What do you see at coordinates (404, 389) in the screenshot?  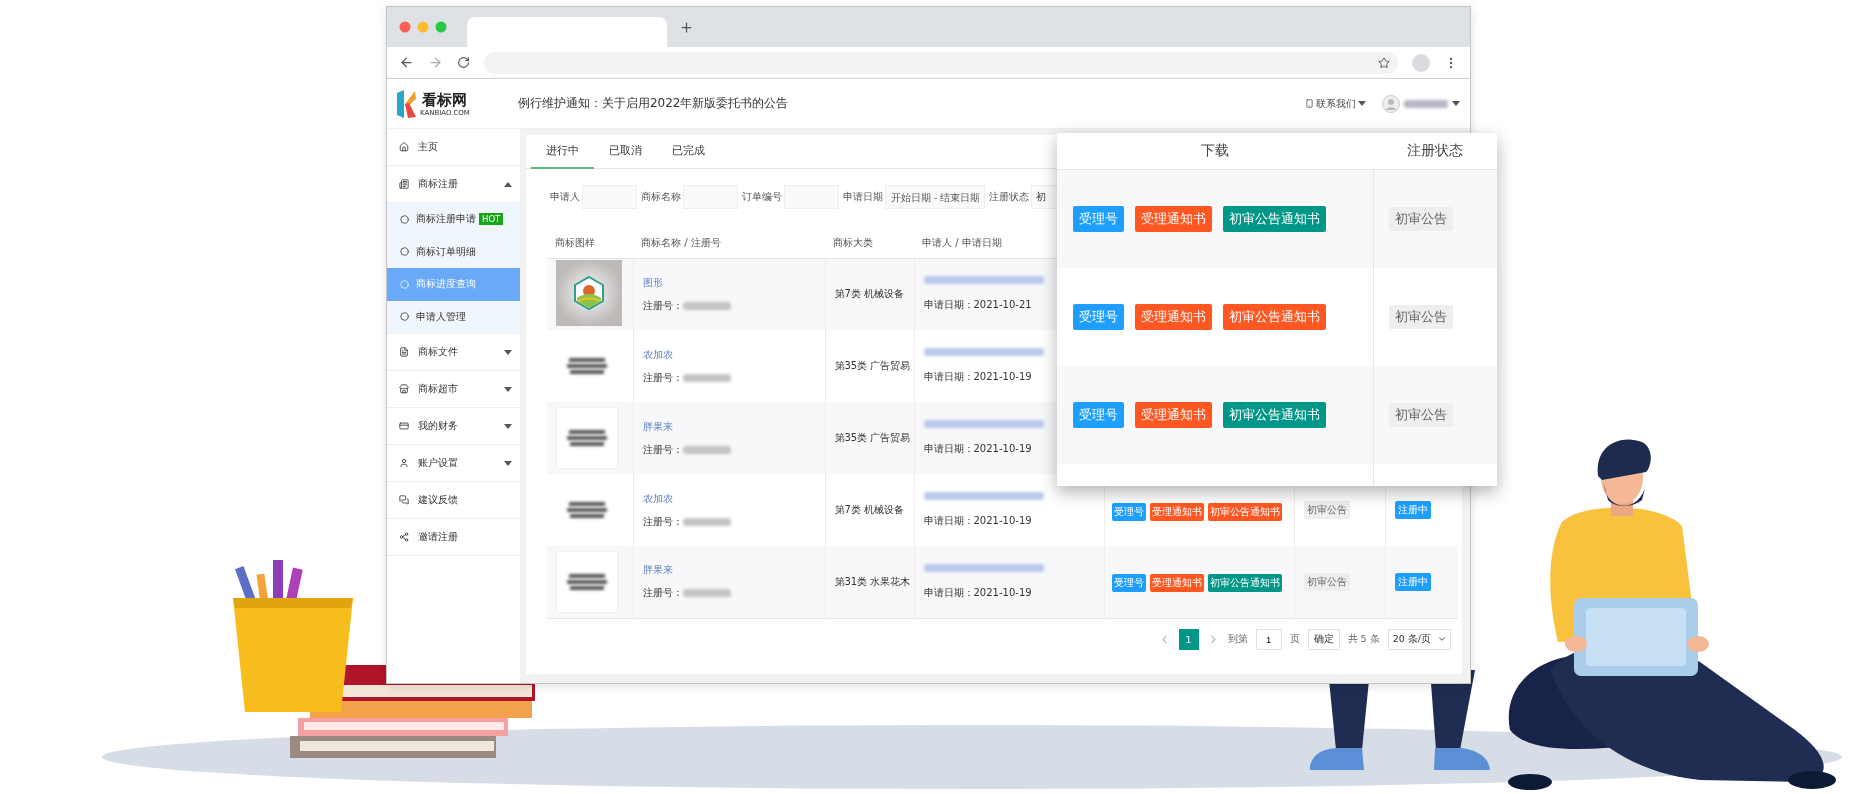 I see `store-icon` at bounding box center [404, 389].